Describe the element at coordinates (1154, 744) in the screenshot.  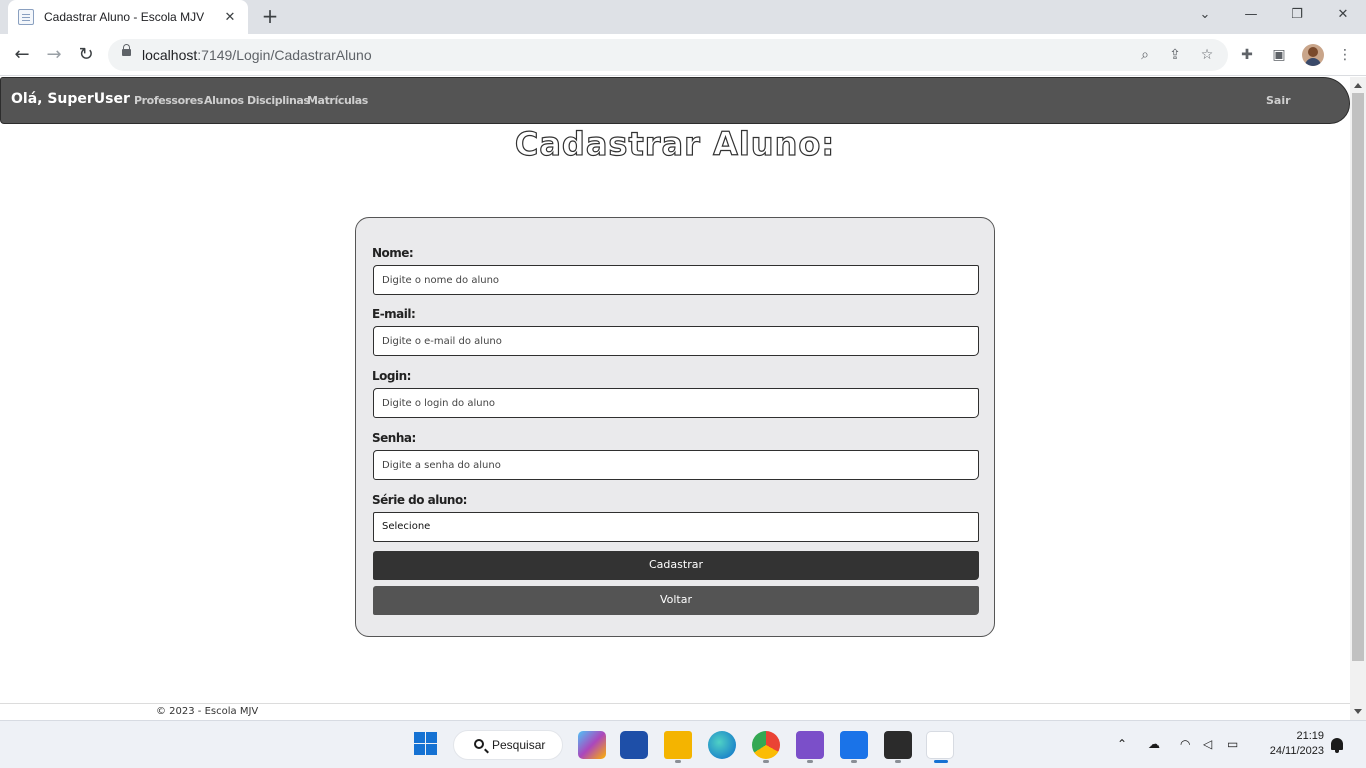
I see `onedrive-icon: ☁` at that location.